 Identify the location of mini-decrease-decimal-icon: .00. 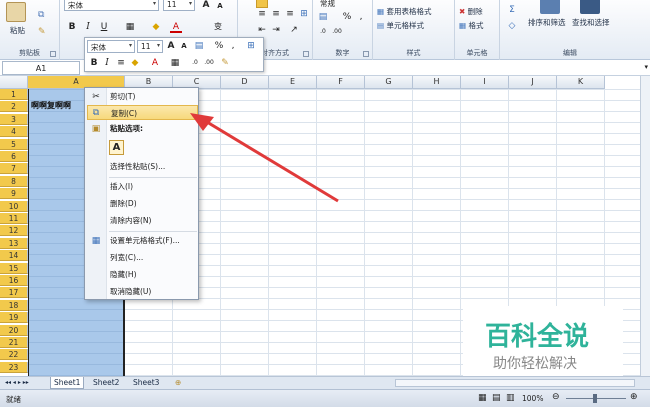
(209, 63).